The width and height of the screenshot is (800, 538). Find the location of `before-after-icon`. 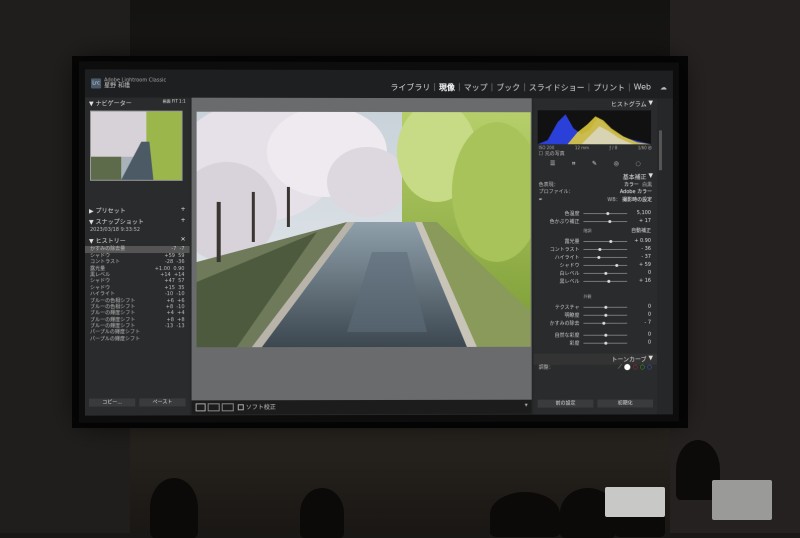

before-after-icon is located at coordinates (228, 407).